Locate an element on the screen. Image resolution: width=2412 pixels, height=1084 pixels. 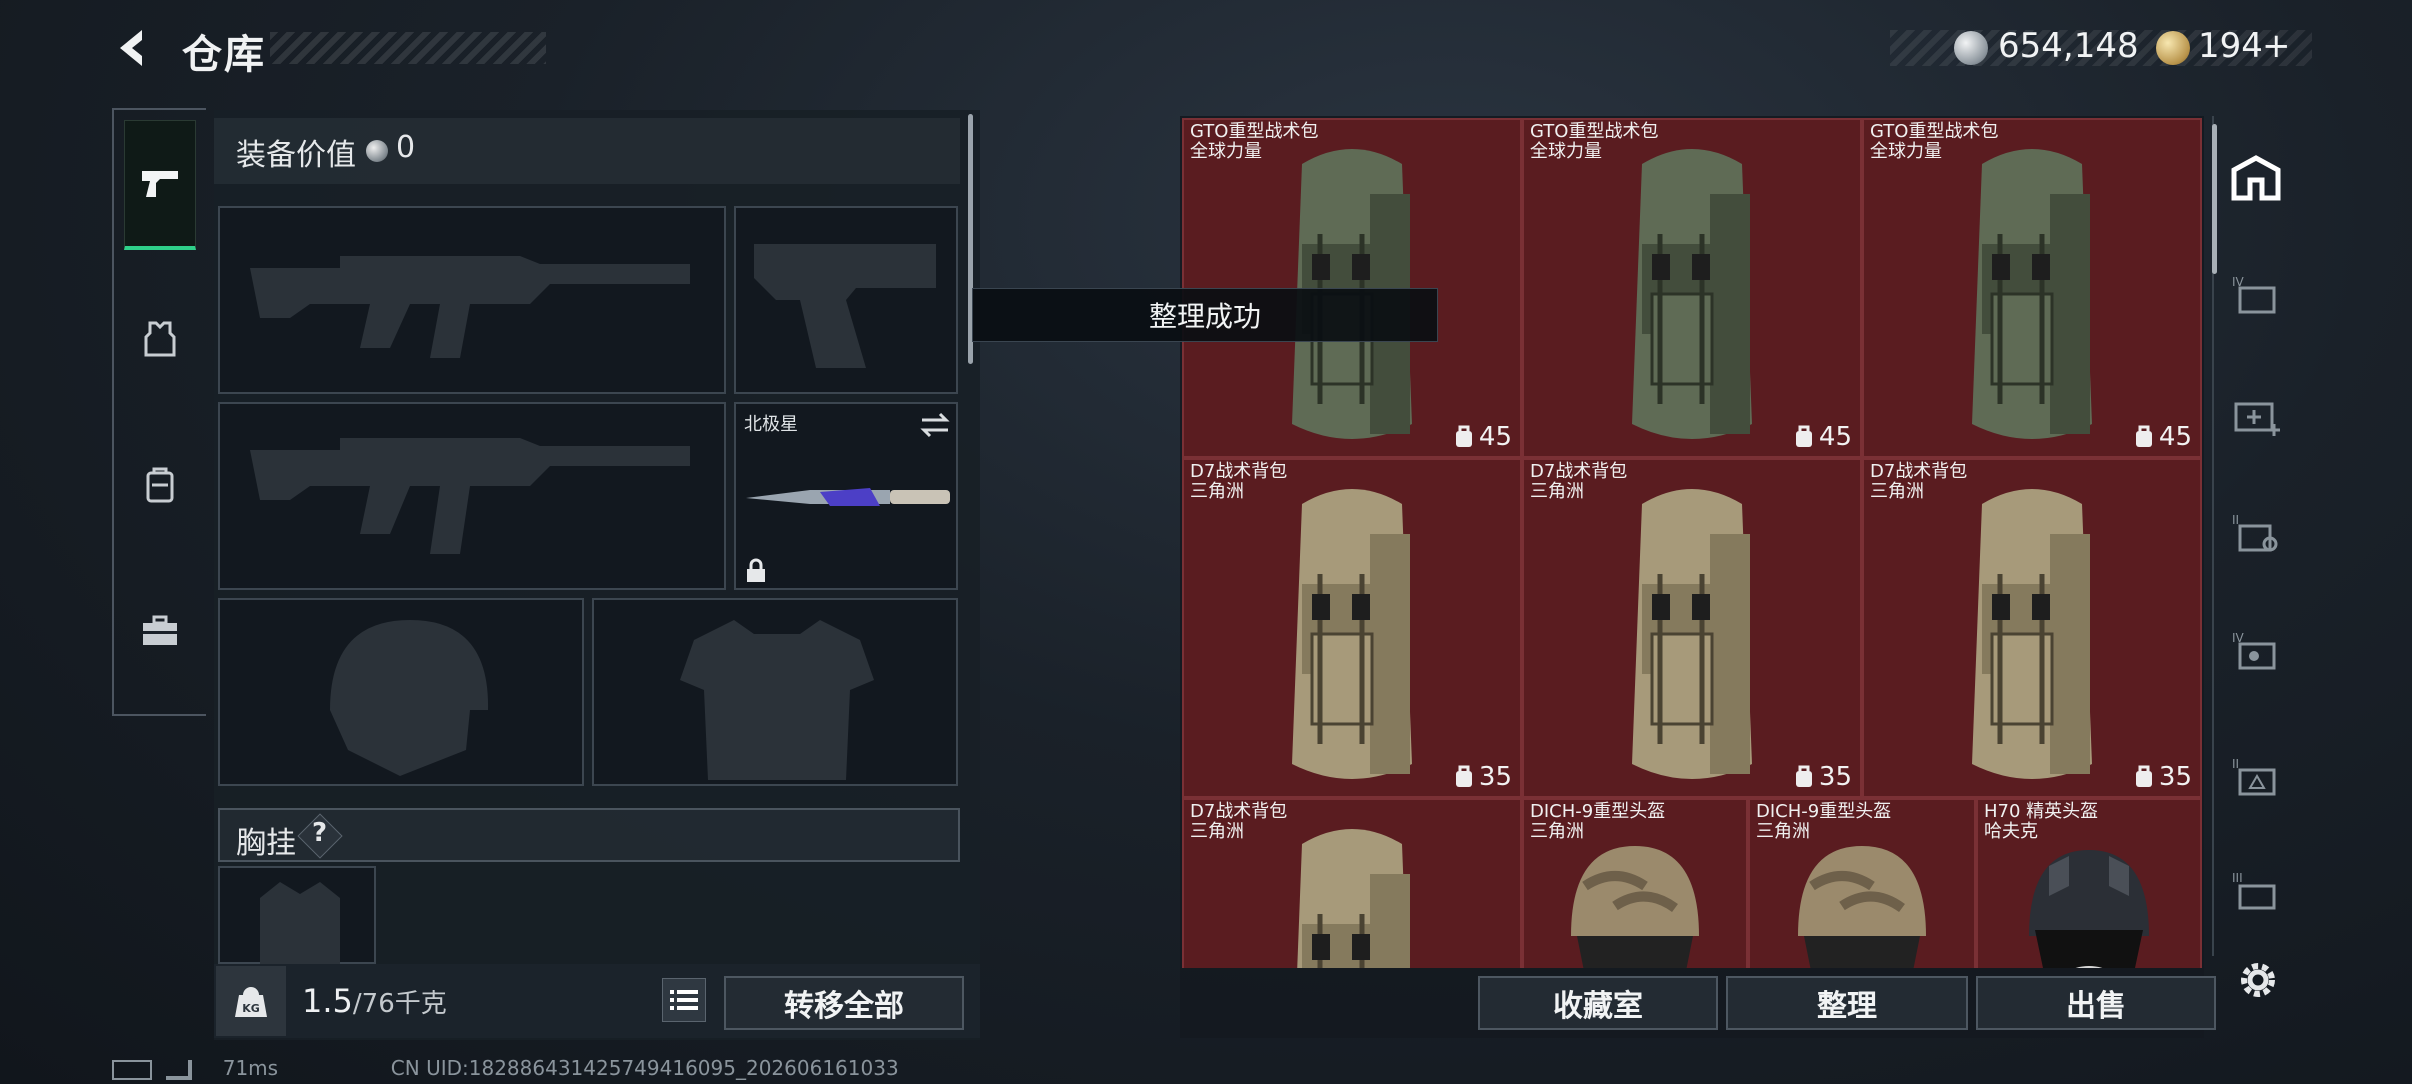
case-tier3-icon: III is located at coordinates (2254, 890).